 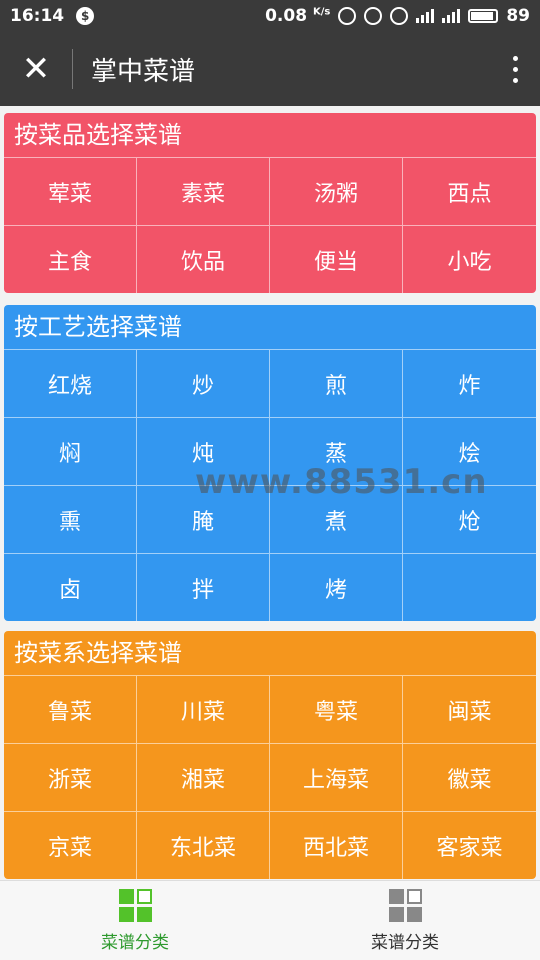 I want to click on headphone-icon, so click(x=347, y=16).